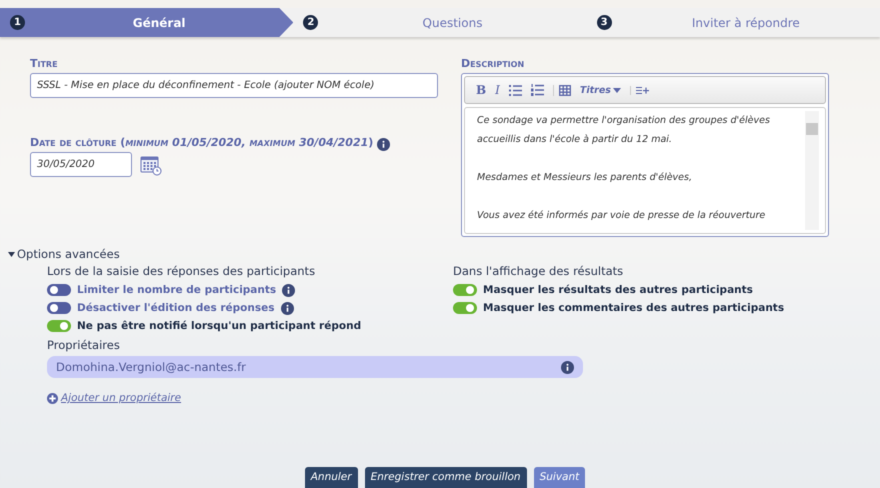 This screenshot has height=488, width=880. Describe the element at coordinates (440, 22) in the screenshot. I see `step-tab: 2 Questions` at that location.